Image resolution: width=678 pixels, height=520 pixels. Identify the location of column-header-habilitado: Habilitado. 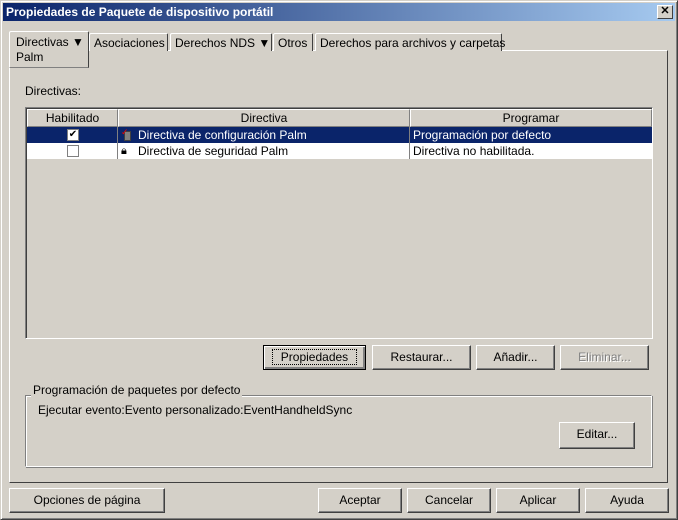
(72, 118).